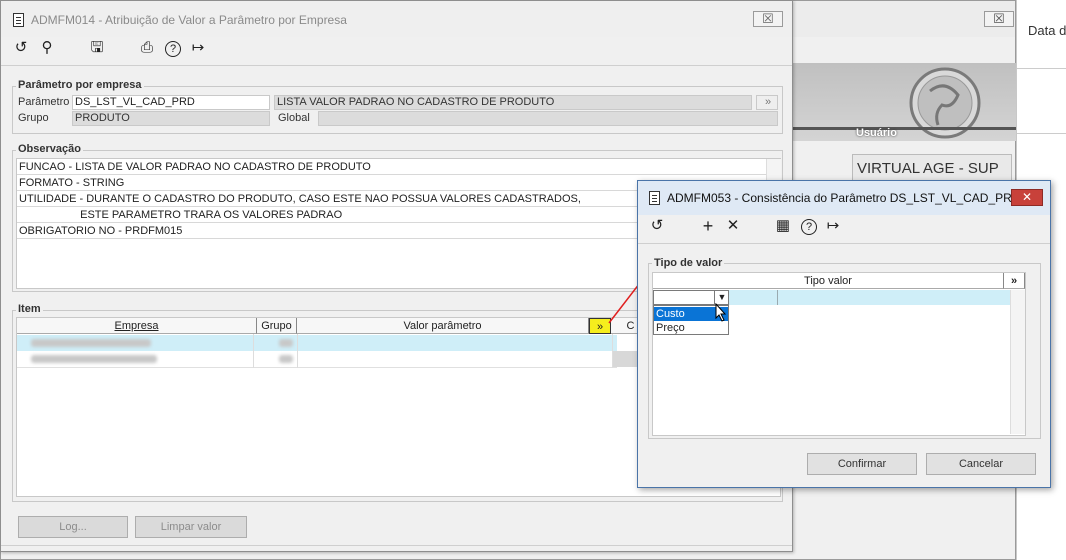  What do you see at coordinates (733, 226) in the screenshot?
I see `delete-icon: ✕` at bounding box center [733, 226].